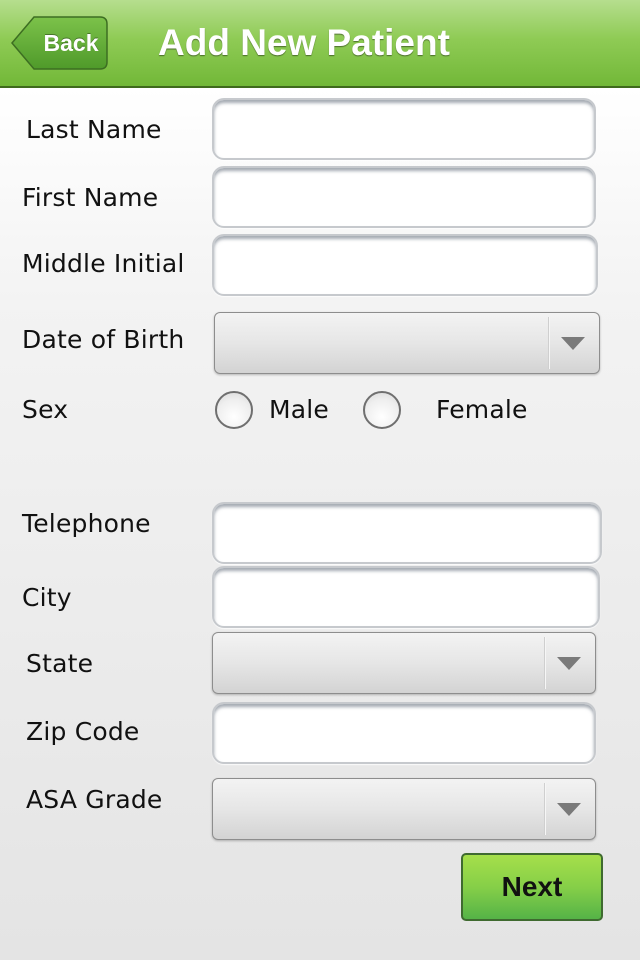 The height and width of the screenshot is (960, 640). Describe the element at coordinates (299, 409) in the screenshot. I see `radio-male-label: Male` at that location.